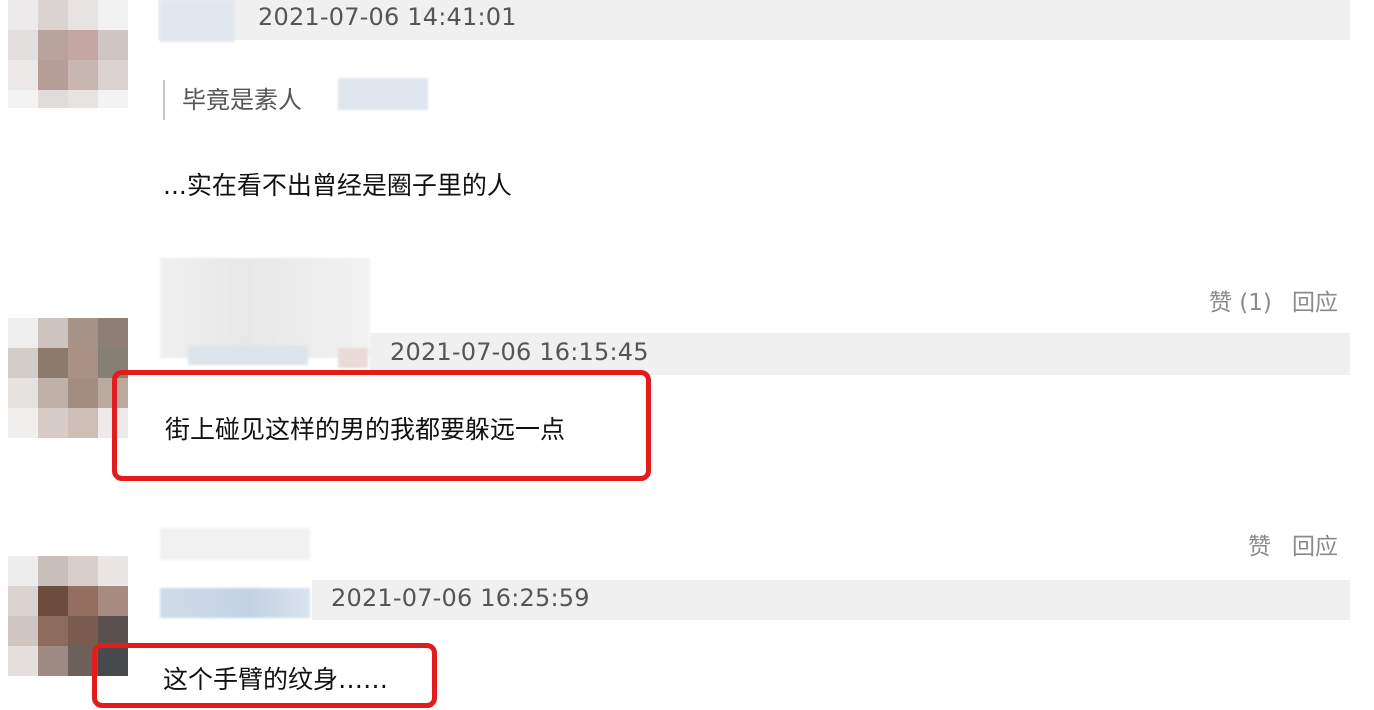 Image resolution: width=1374 pixels, height=710 pixels. Describe the element at coordinates (1240, 300) in the screenshot. I see `like-button: 赞 (1)` at that location.